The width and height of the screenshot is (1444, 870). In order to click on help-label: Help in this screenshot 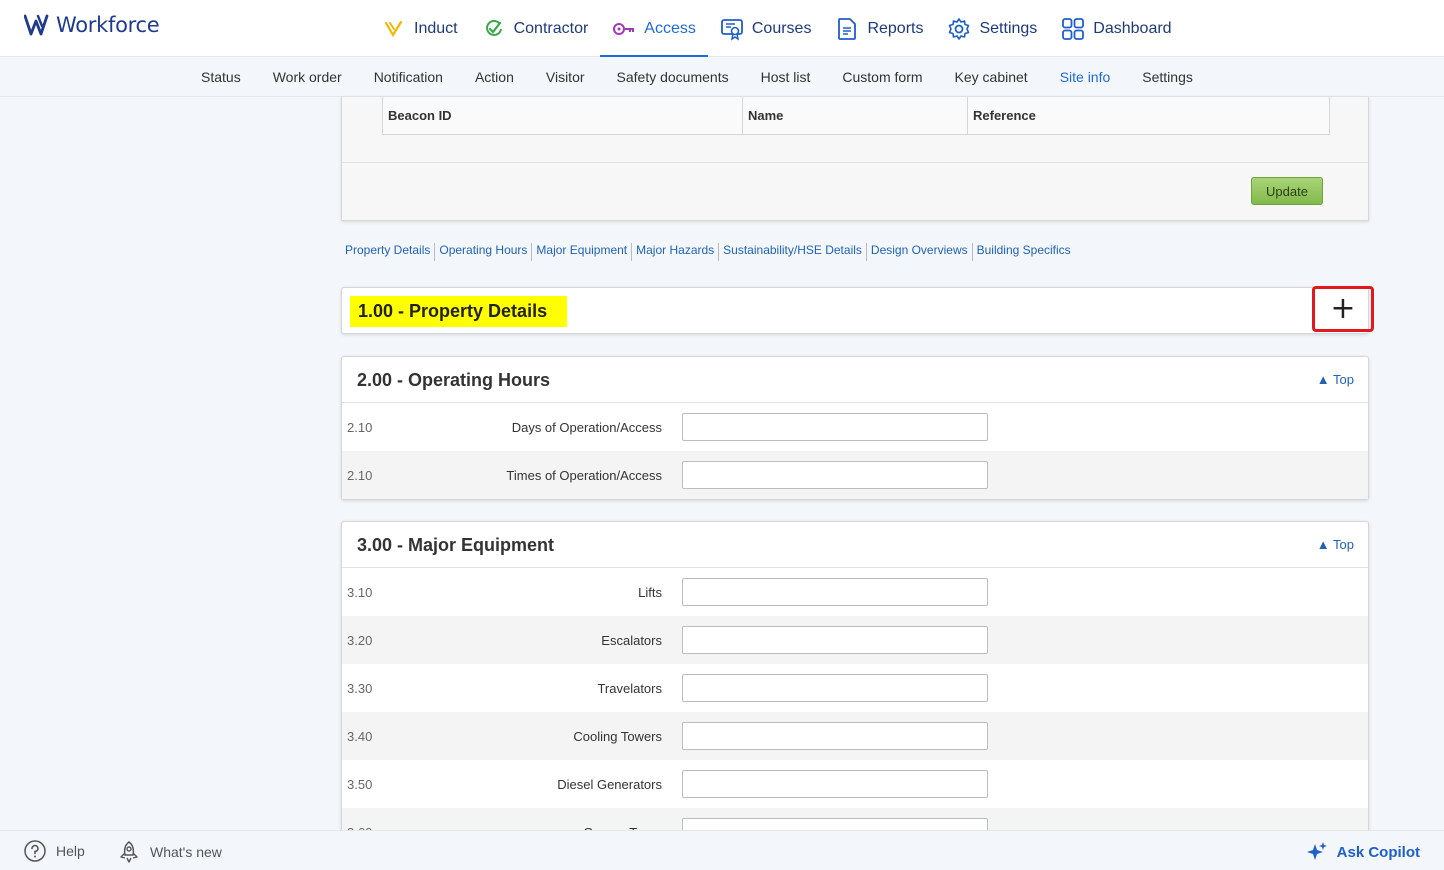, I will do `click(70, 851)`.